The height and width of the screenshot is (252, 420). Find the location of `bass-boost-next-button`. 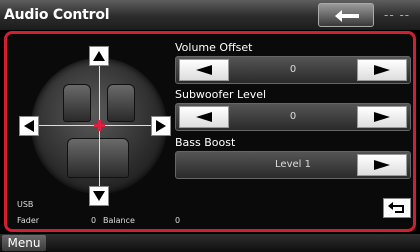

bass-boost-next-button is located at coordinates (382, 165).